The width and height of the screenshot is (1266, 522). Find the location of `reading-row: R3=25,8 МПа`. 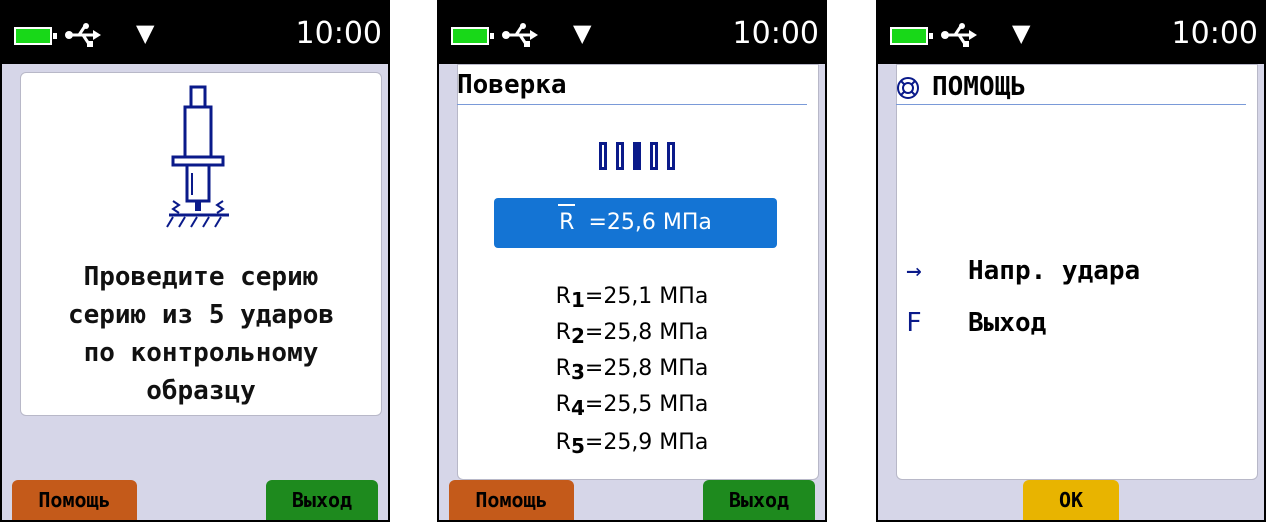

reading-row: R3=25,8 МПа is located at coordinates (632, 370).